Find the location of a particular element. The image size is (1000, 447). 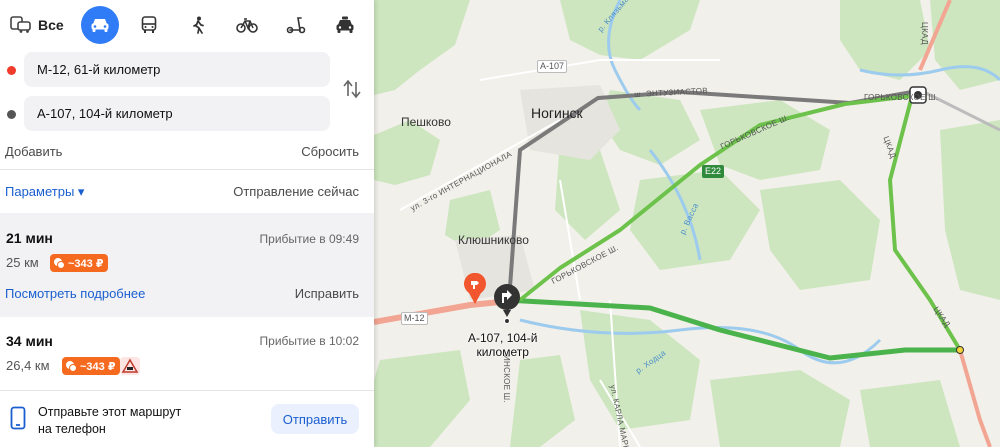

mode-all-button: Все is located at coordinates (39, 25).